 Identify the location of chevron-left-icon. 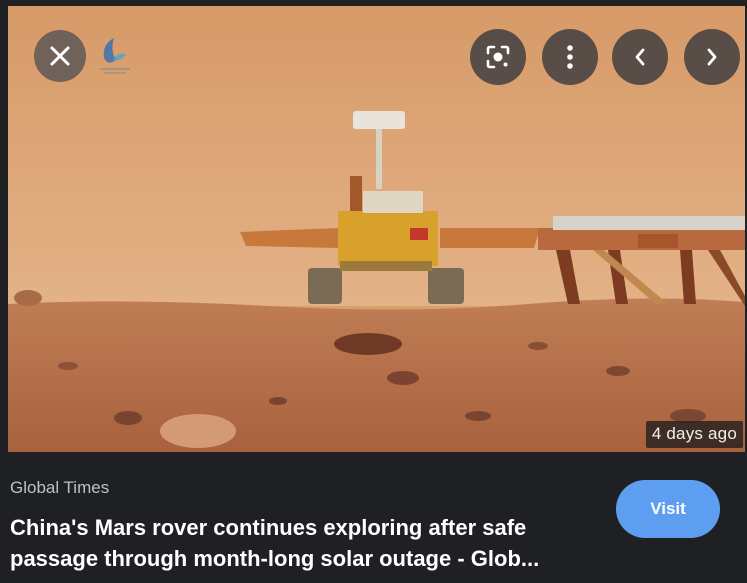
(640, 57).